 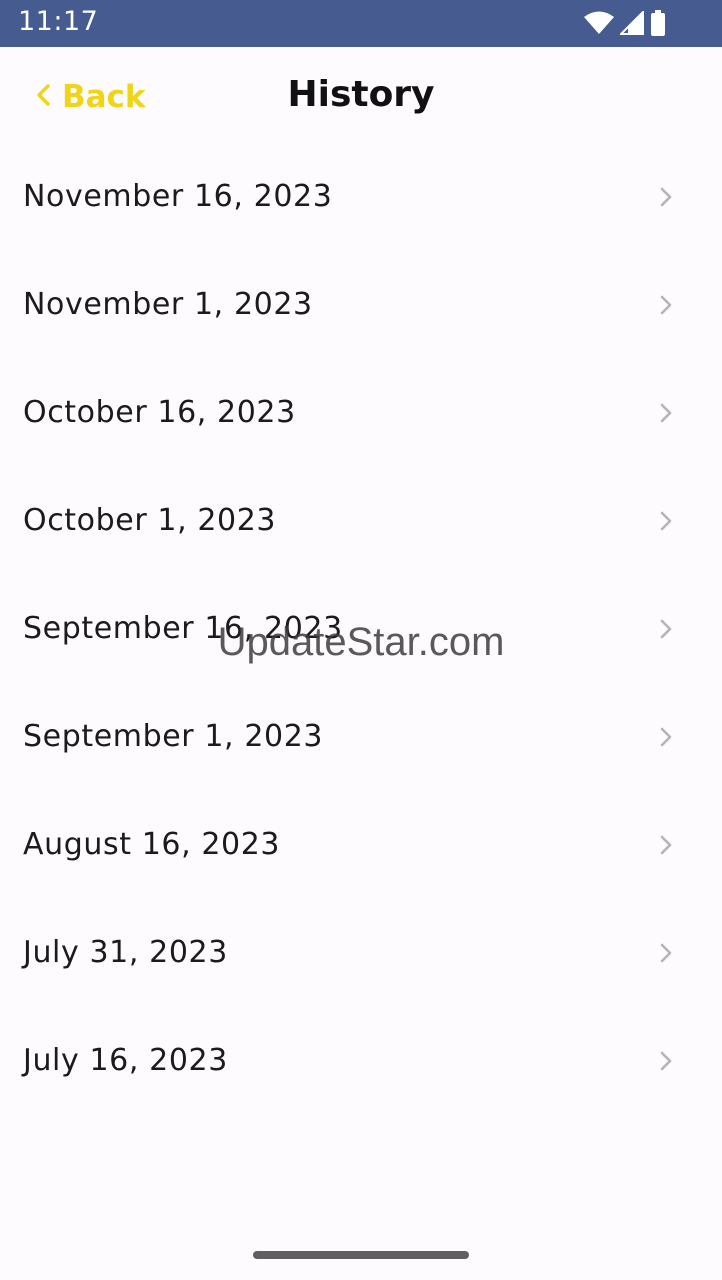 What do you see at coordinates (361, 415) in the screenshot?
I see `history-item: October 16, 2023` at bounding box center [361, 415].